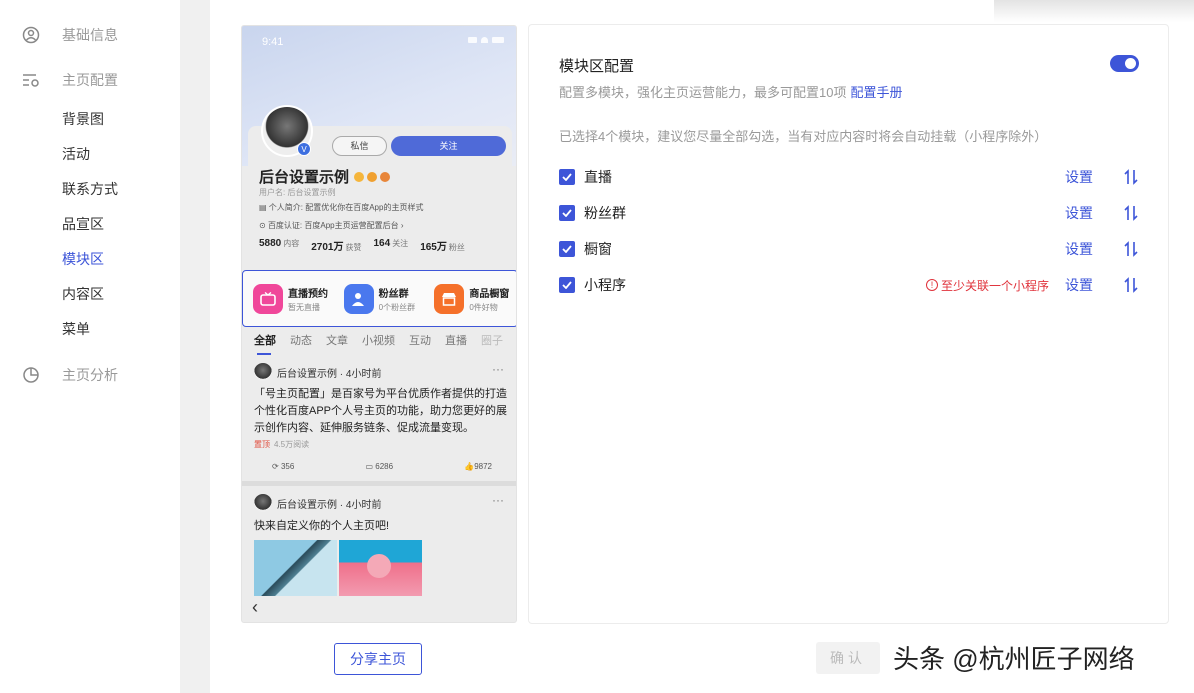  I want to click on intro-icon: ▤, so click(264, 207).